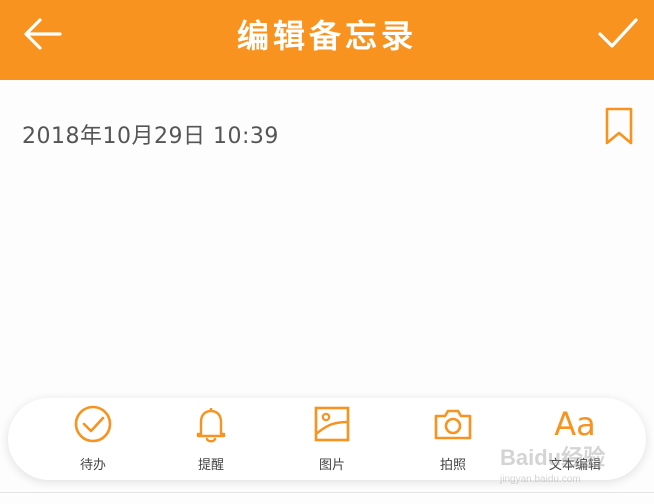  I want to click on check-icon, so click(618, 33).